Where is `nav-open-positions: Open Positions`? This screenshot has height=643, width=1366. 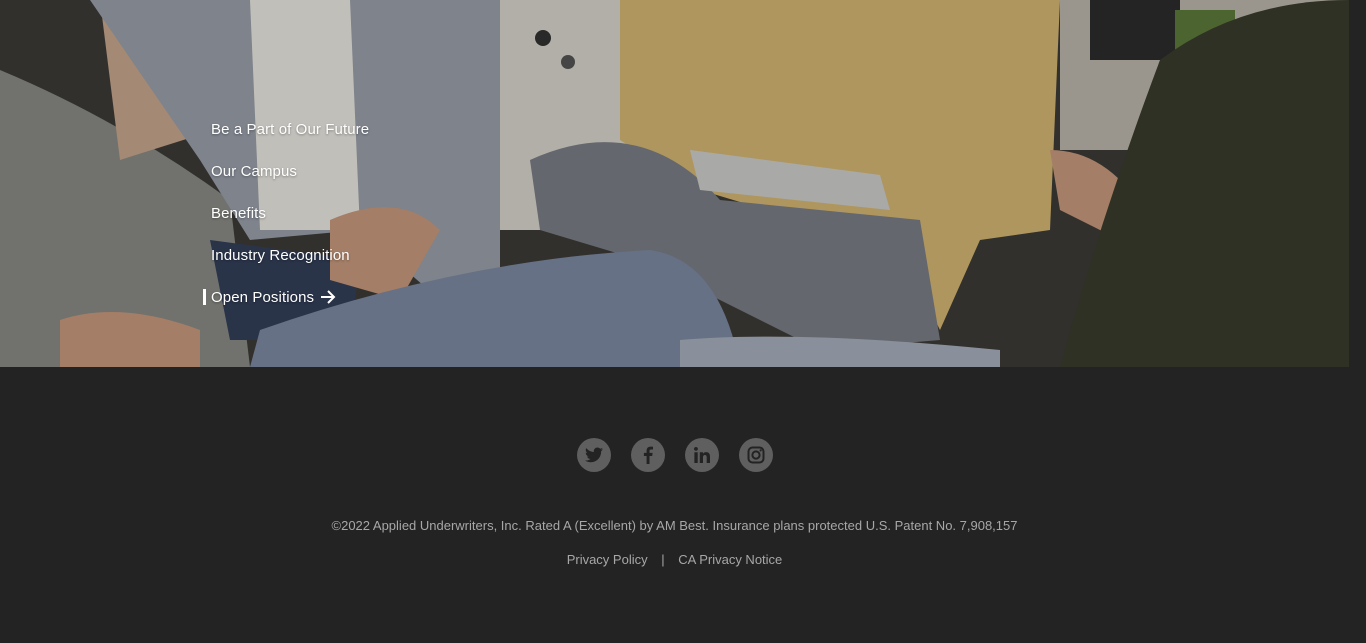 nav-open-positions: Open Positions is located at coordinates (285, 297).